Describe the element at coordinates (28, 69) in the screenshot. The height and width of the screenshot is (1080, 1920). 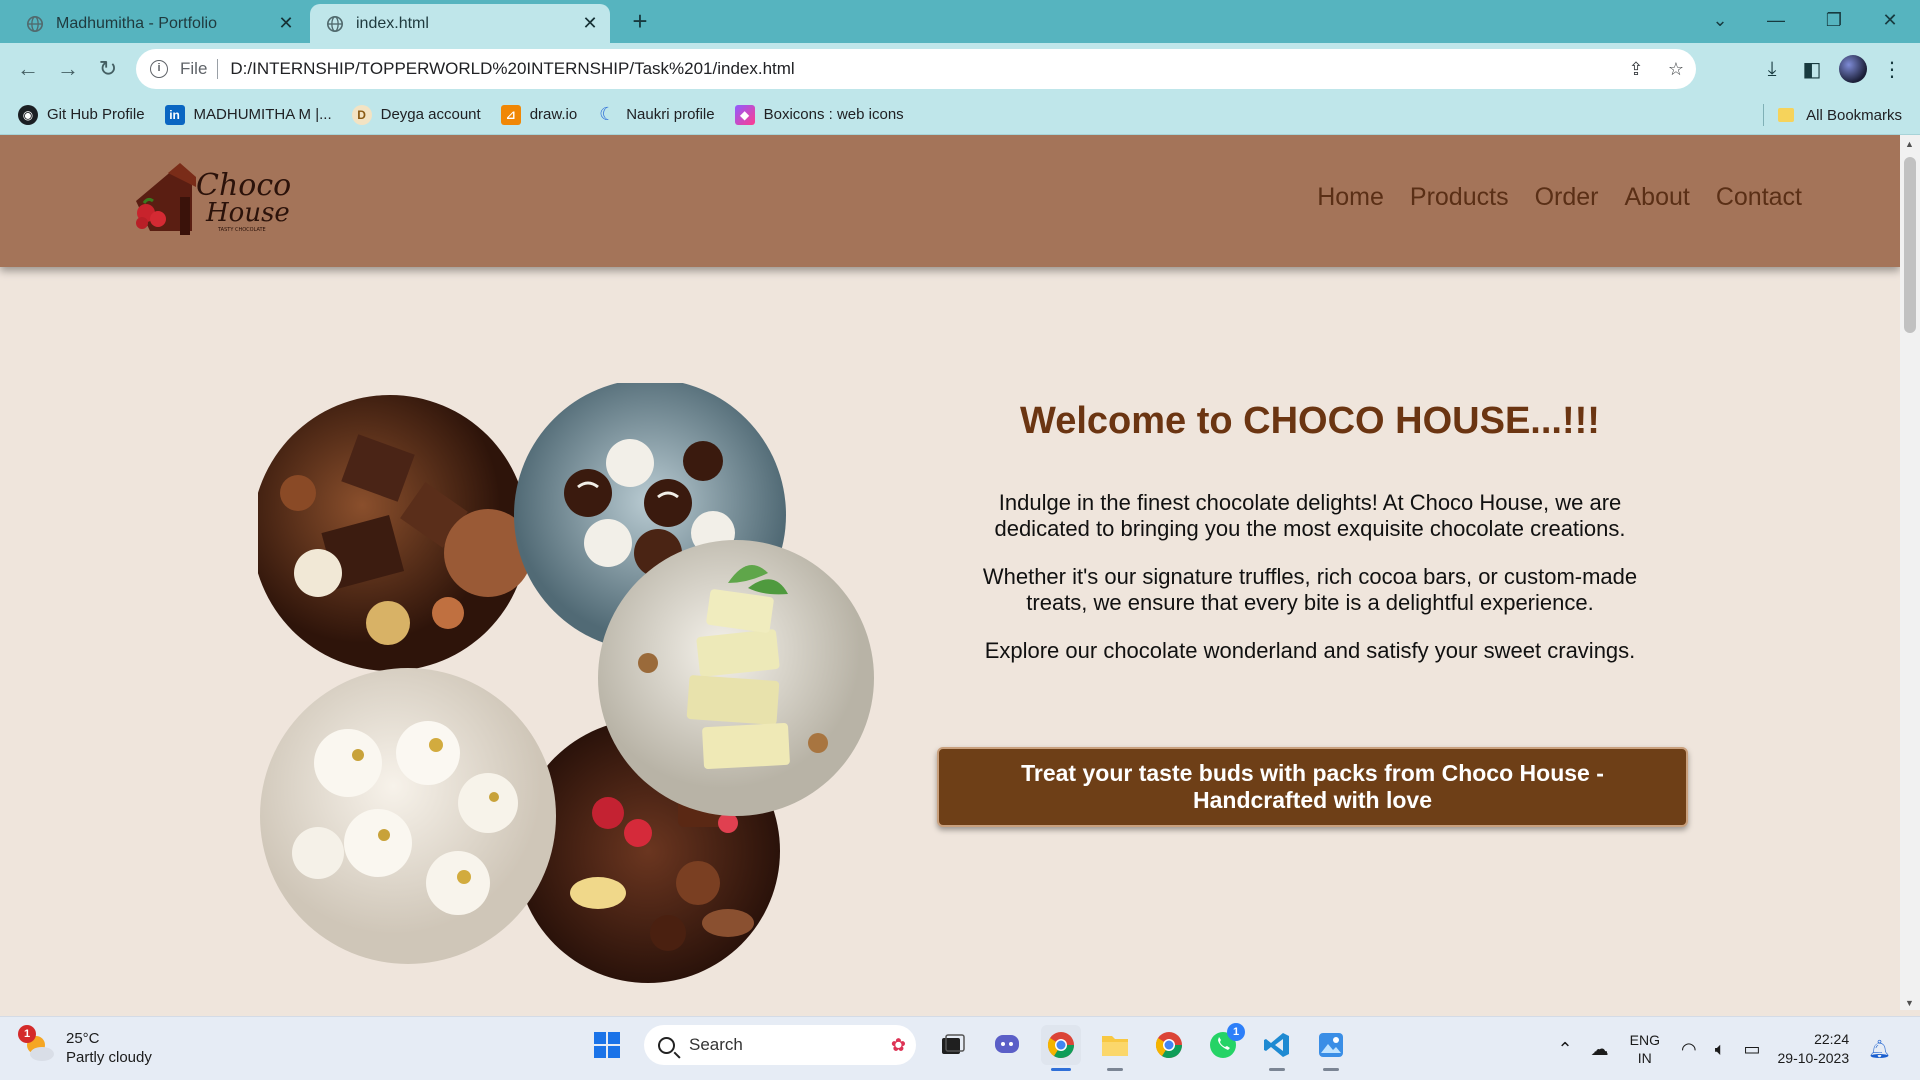
I see `back-button: ←` at that location.